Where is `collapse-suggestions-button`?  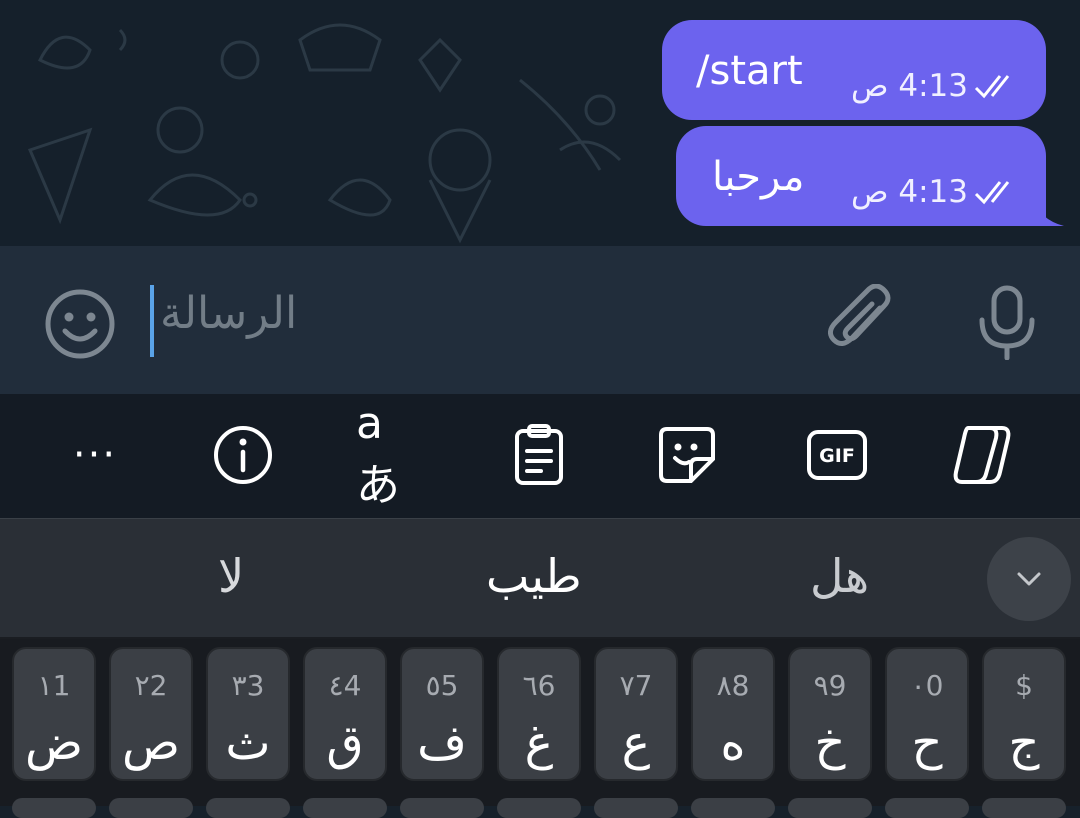
collapse-suggestions-button is located at coordinates (1029, 579).